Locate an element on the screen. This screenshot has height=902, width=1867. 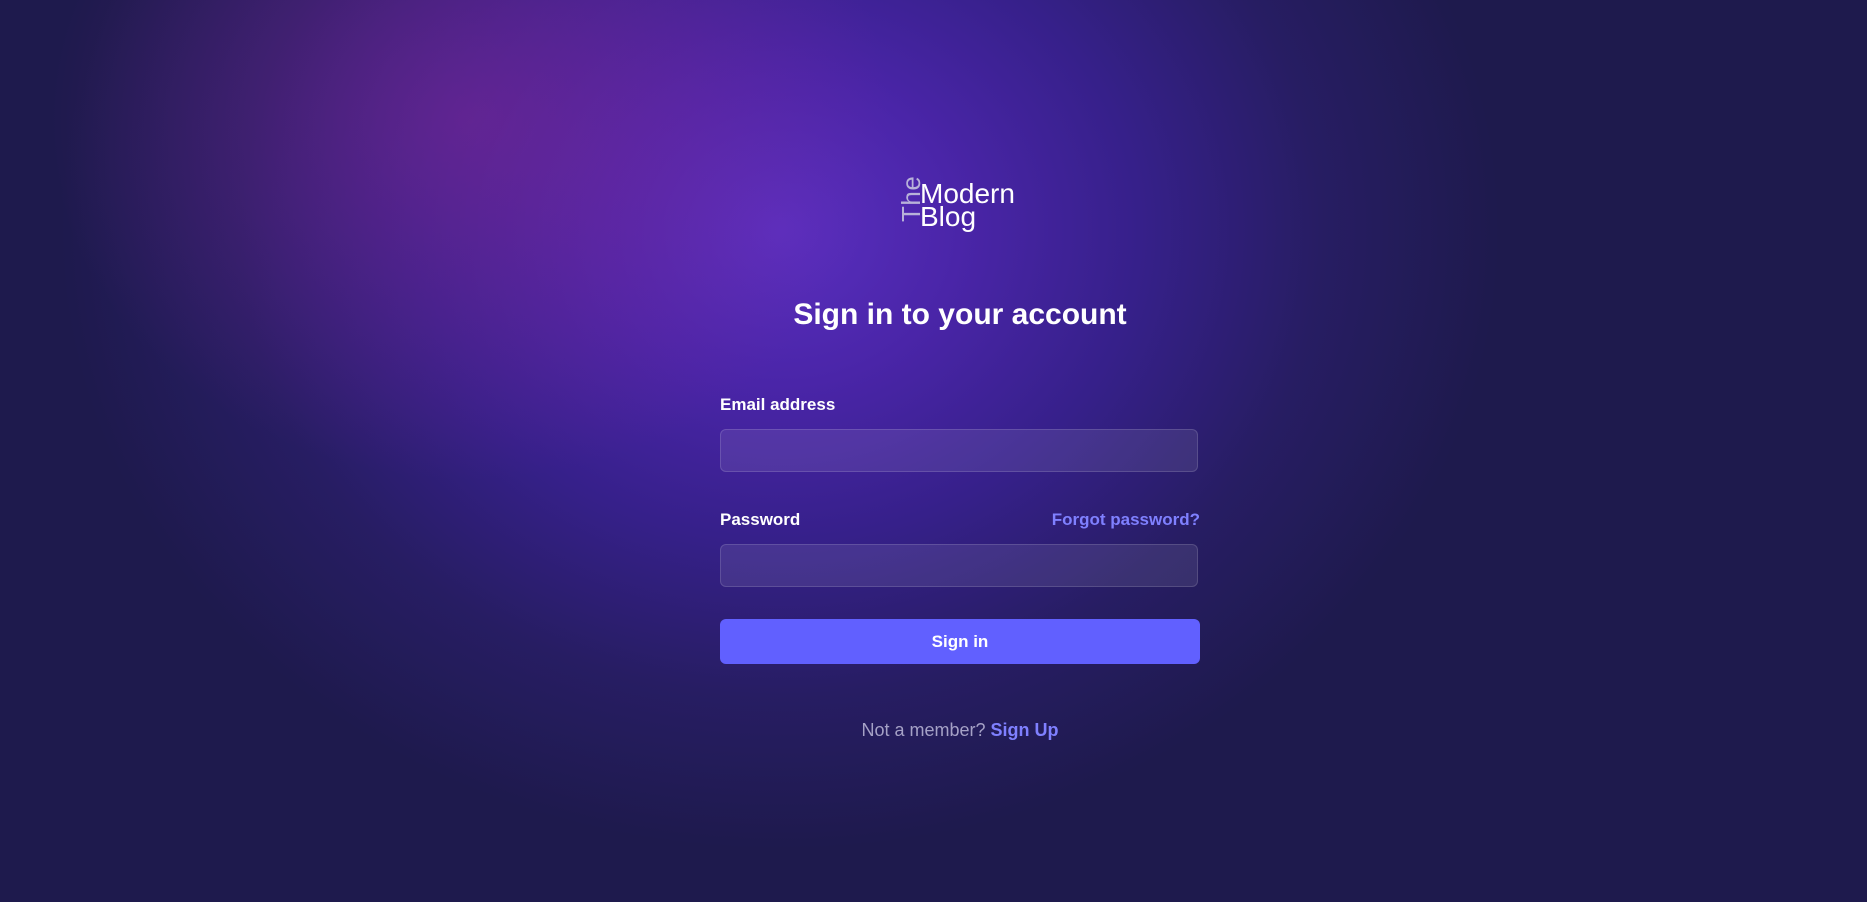
email-field is located at coordinates (959, 450).